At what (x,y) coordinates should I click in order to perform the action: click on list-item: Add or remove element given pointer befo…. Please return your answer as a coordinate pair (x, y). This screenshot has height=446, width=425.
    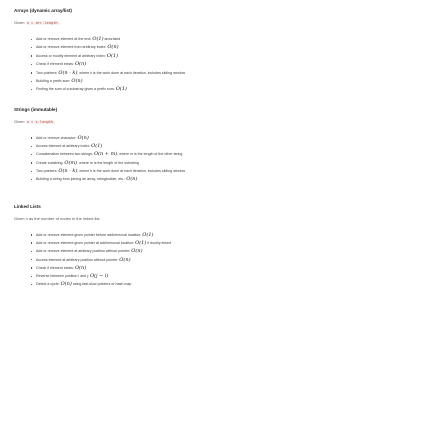
    Looking at the image, I should click on (221, 235).